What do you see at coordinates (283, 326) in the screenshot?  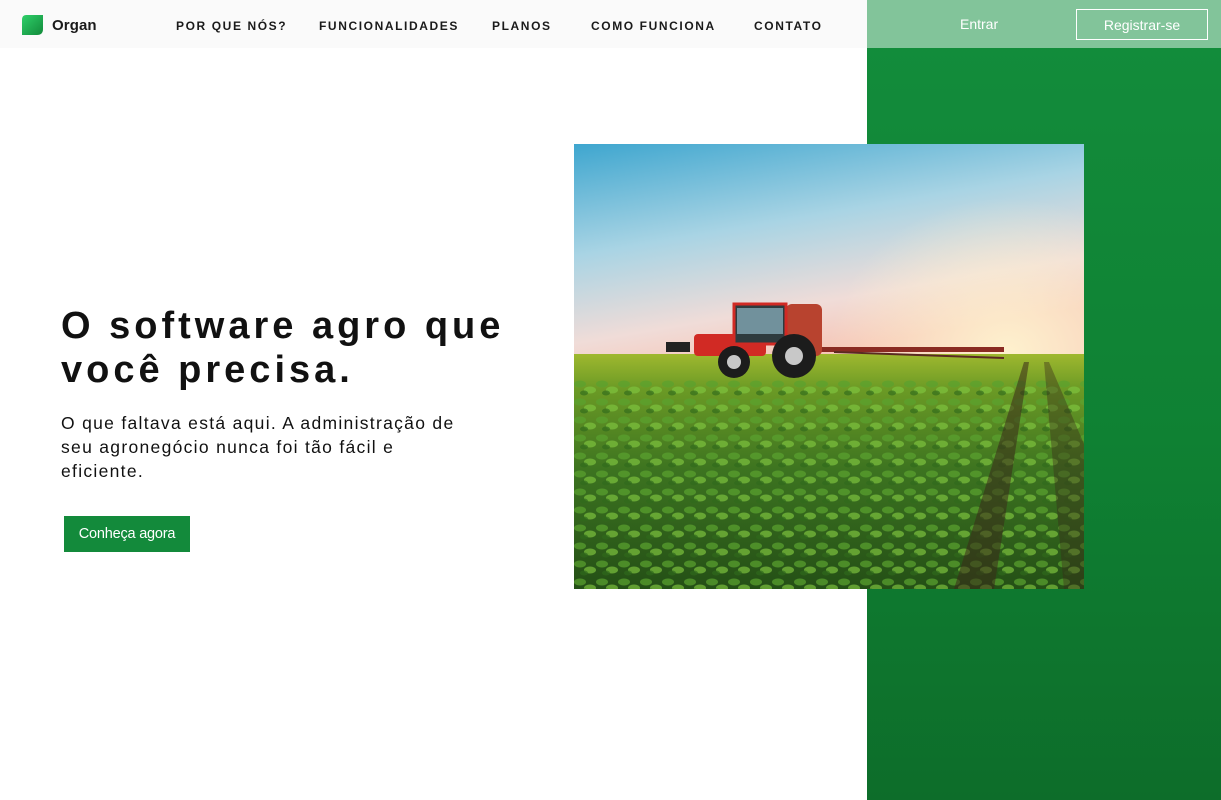 I see `hero-title-line-1: O software agro que` at bounding box center [283, 326].